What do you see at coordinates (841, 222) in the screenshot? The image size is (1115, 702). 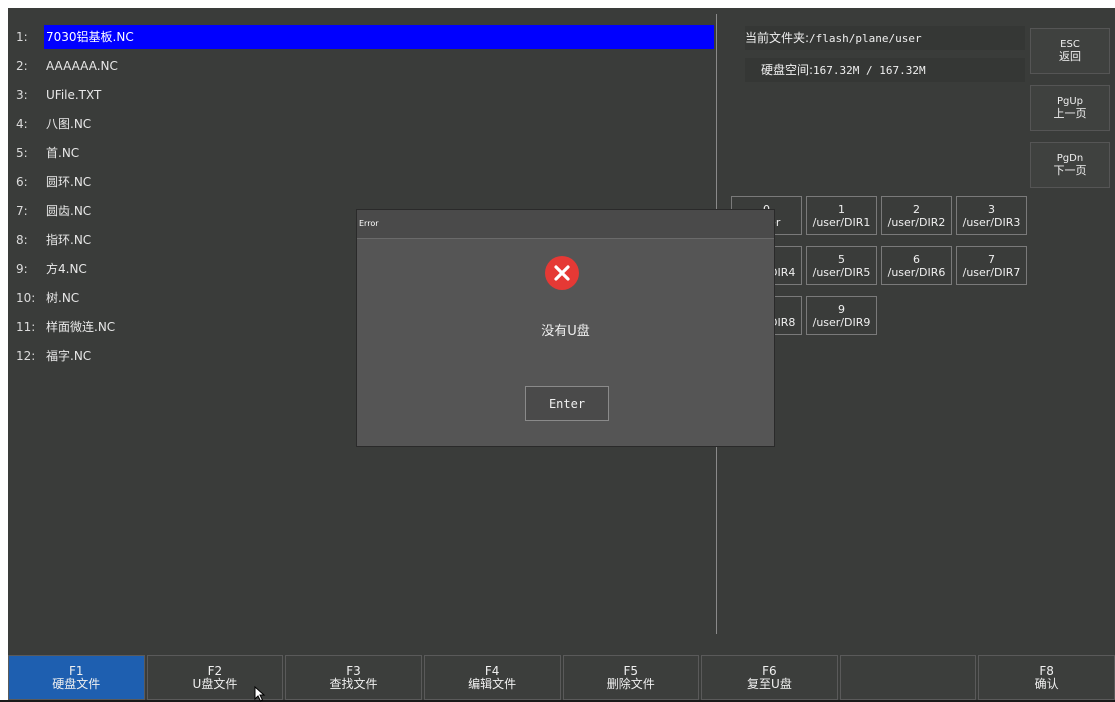 I see `dir-path: /user/DIR1` at bounding box center [841, 222].